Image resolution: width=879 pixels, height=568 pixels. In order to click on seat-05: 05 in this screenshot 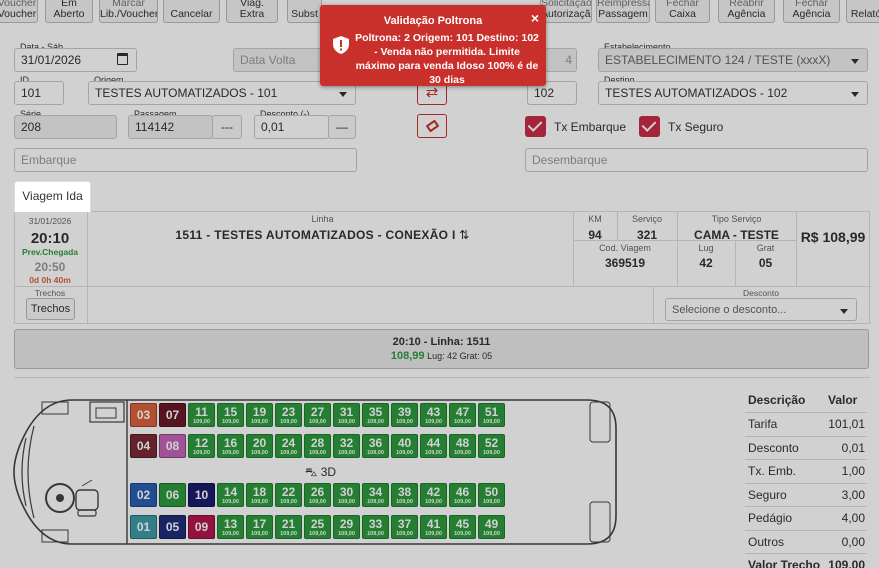, I will do `click(172, 527)`.